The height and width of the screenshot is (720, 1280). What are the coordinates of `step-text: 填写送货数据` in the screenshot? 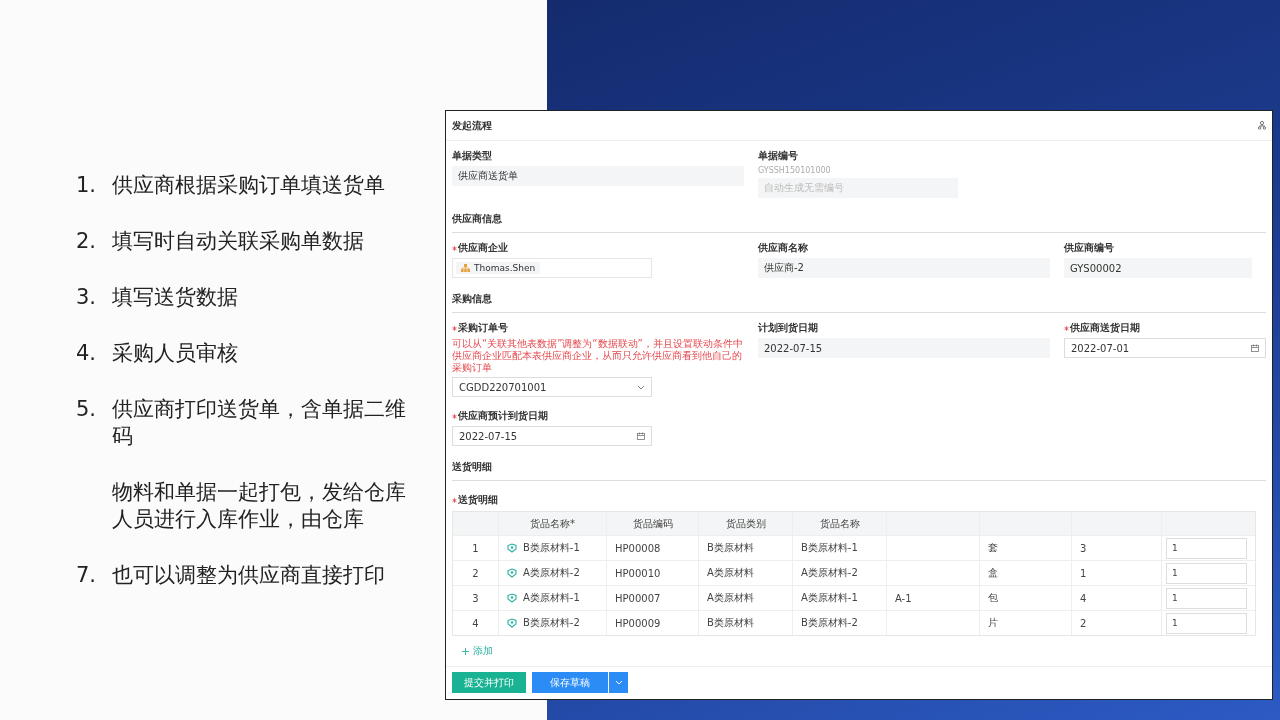 It's located at (175, 297).